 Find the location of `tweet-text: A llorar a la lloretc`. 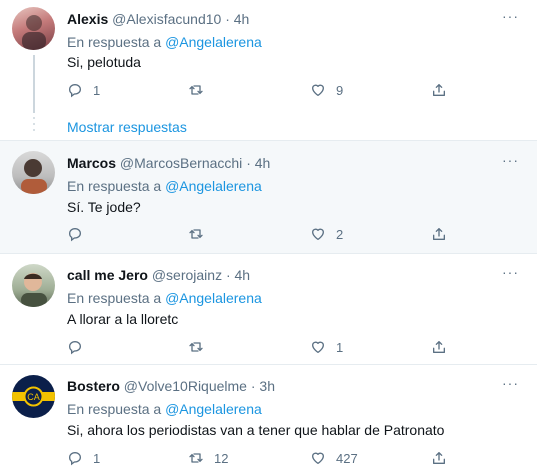

tweet-text: A llorar a la lloretc is located at coordinates (123, 319).